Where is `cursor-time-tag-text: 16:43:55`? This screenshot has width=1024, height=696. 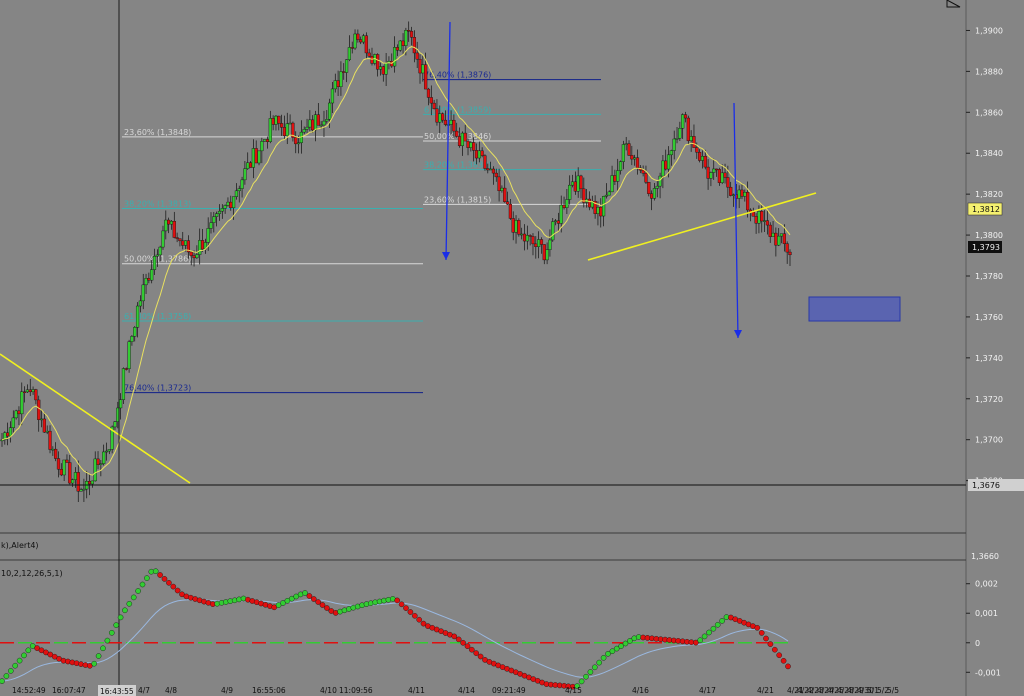
cursor-time-tag-text: 16:43:55 is located at coordinates (117, 691).